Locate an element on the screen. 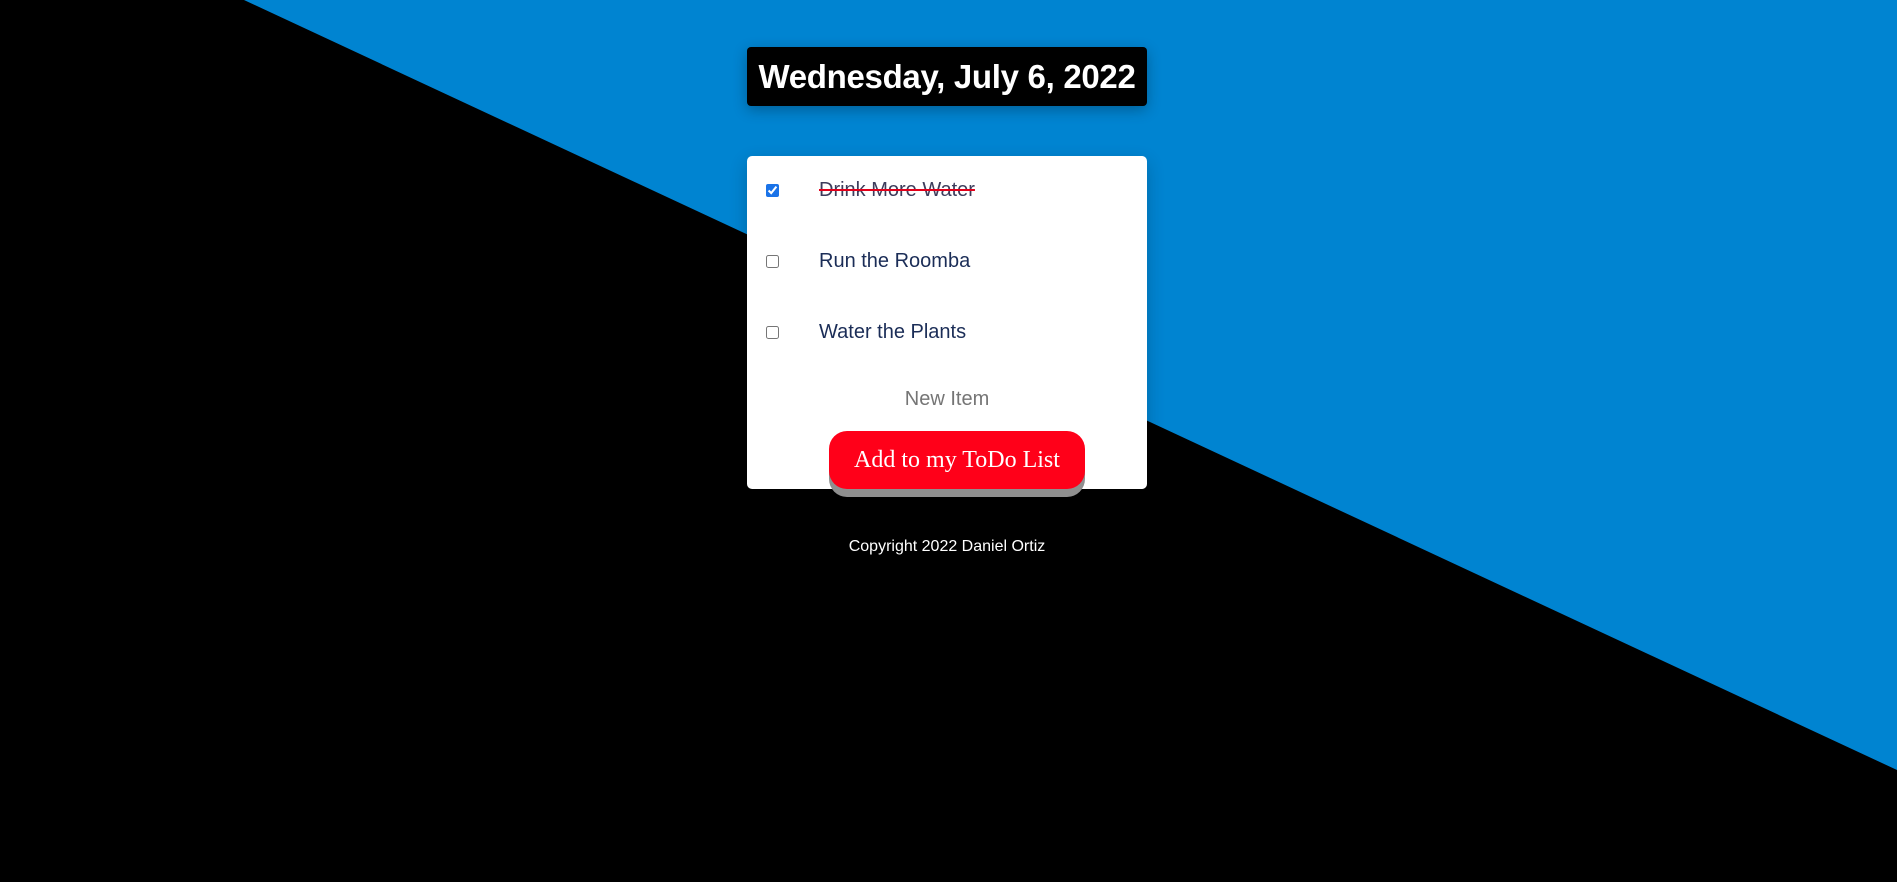 The image size is (1897, 882). new-item-input is located at coordinates (947, 399).